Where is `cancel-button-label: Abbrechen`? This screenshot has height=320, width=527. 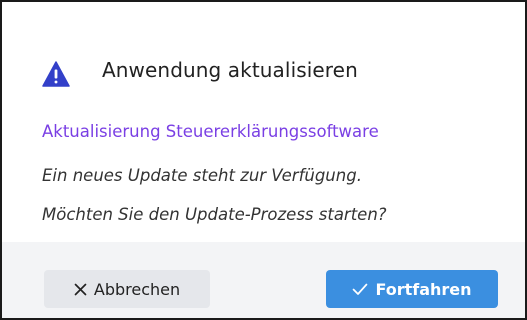 cancel-button-label: Abbrechen is located at coordinates (137, 289).